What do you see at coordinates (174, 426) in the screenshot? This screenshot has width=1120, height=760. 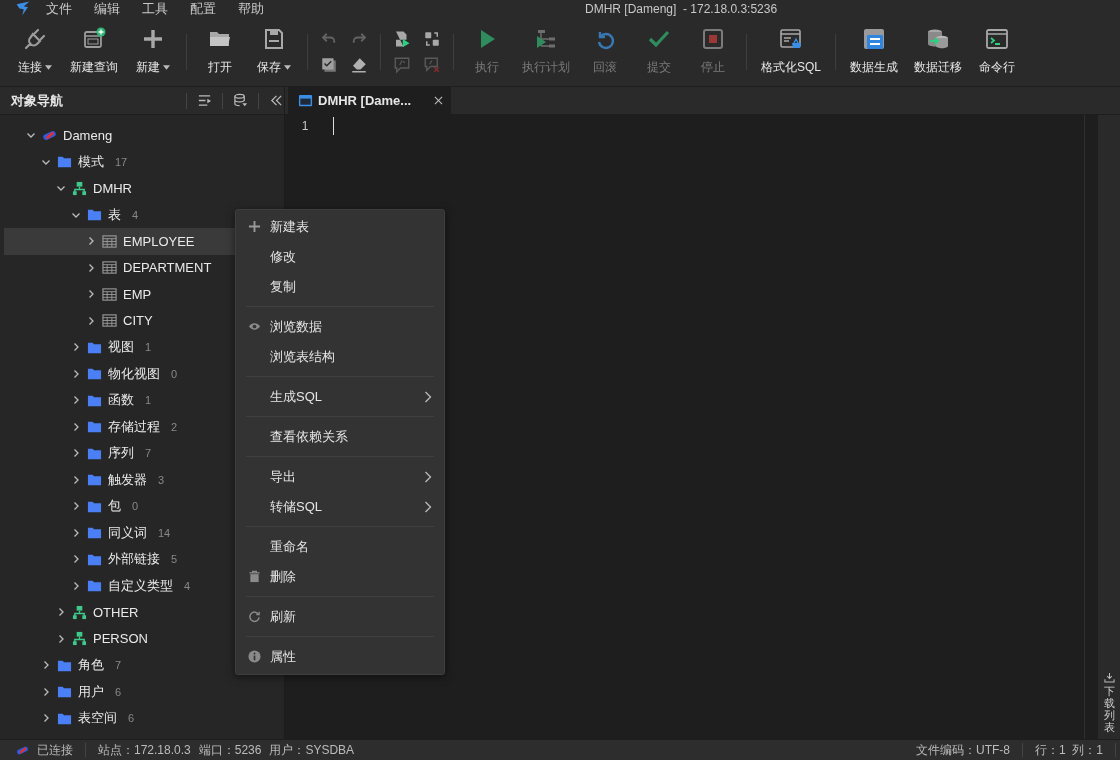 I see `item-count: 2` at bounding box center [174, 426].